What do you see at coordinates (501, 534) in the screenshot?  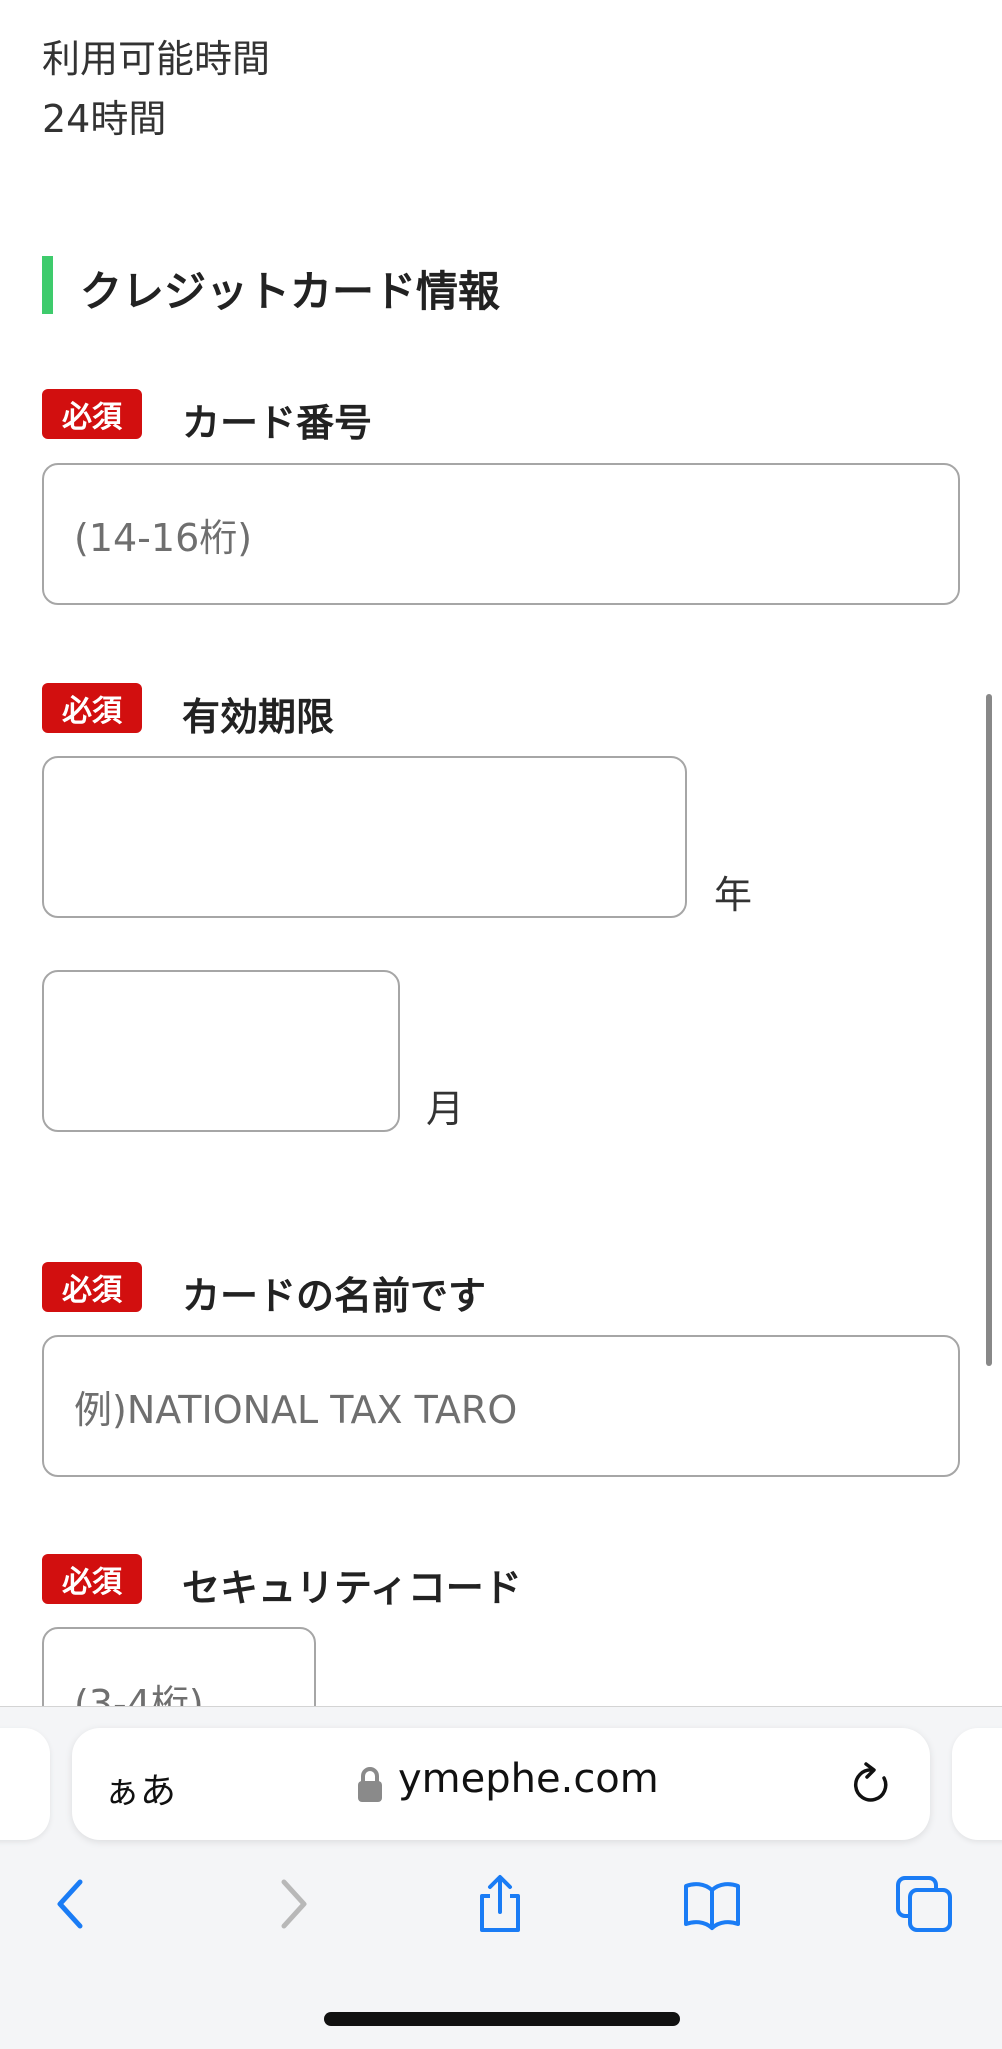 I see `card-number-input: (14-16桁)` at bounding box center [501, 534].